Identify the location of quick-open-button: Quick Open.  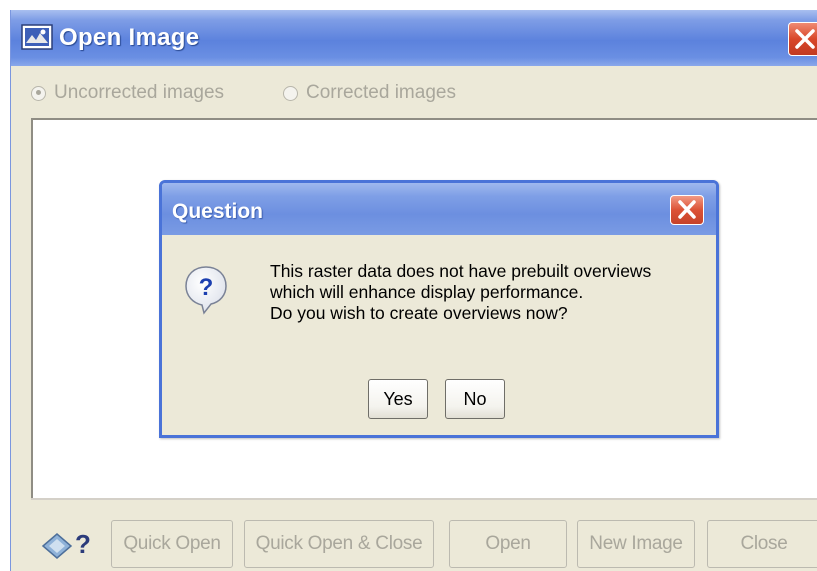
(172, 544).